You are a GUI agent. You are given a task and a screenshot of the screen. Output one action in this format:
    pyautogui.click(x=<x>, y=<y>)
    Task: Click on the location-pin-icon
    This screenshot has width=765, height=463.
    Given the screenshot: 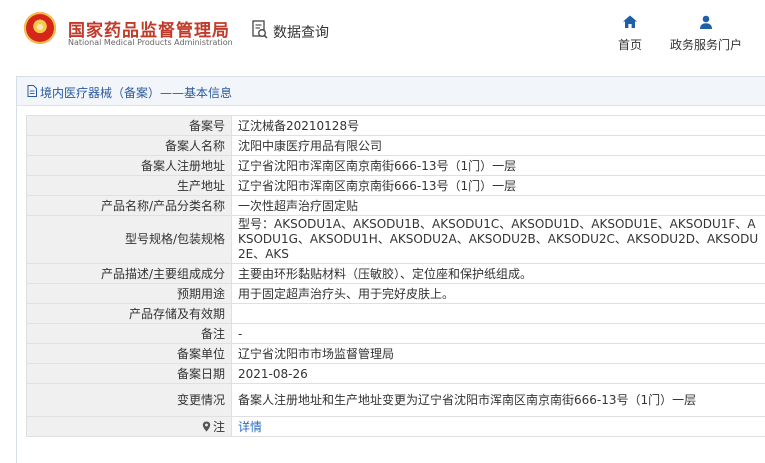 What is the action you would take?
    pyautogui.click(x=206, y=426)
    